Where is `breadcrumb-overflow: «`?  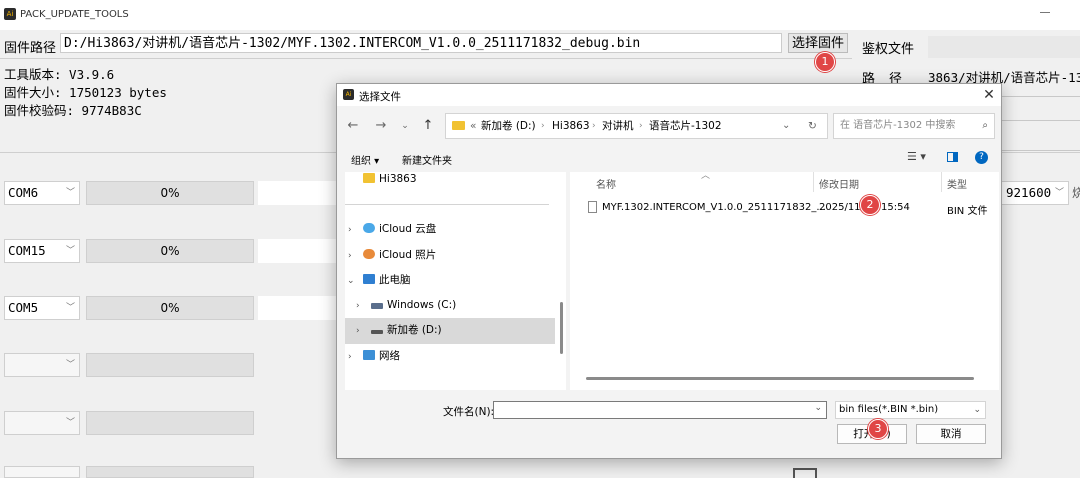 breadcrumb-overflow: « is located at coordinates (473, 126).